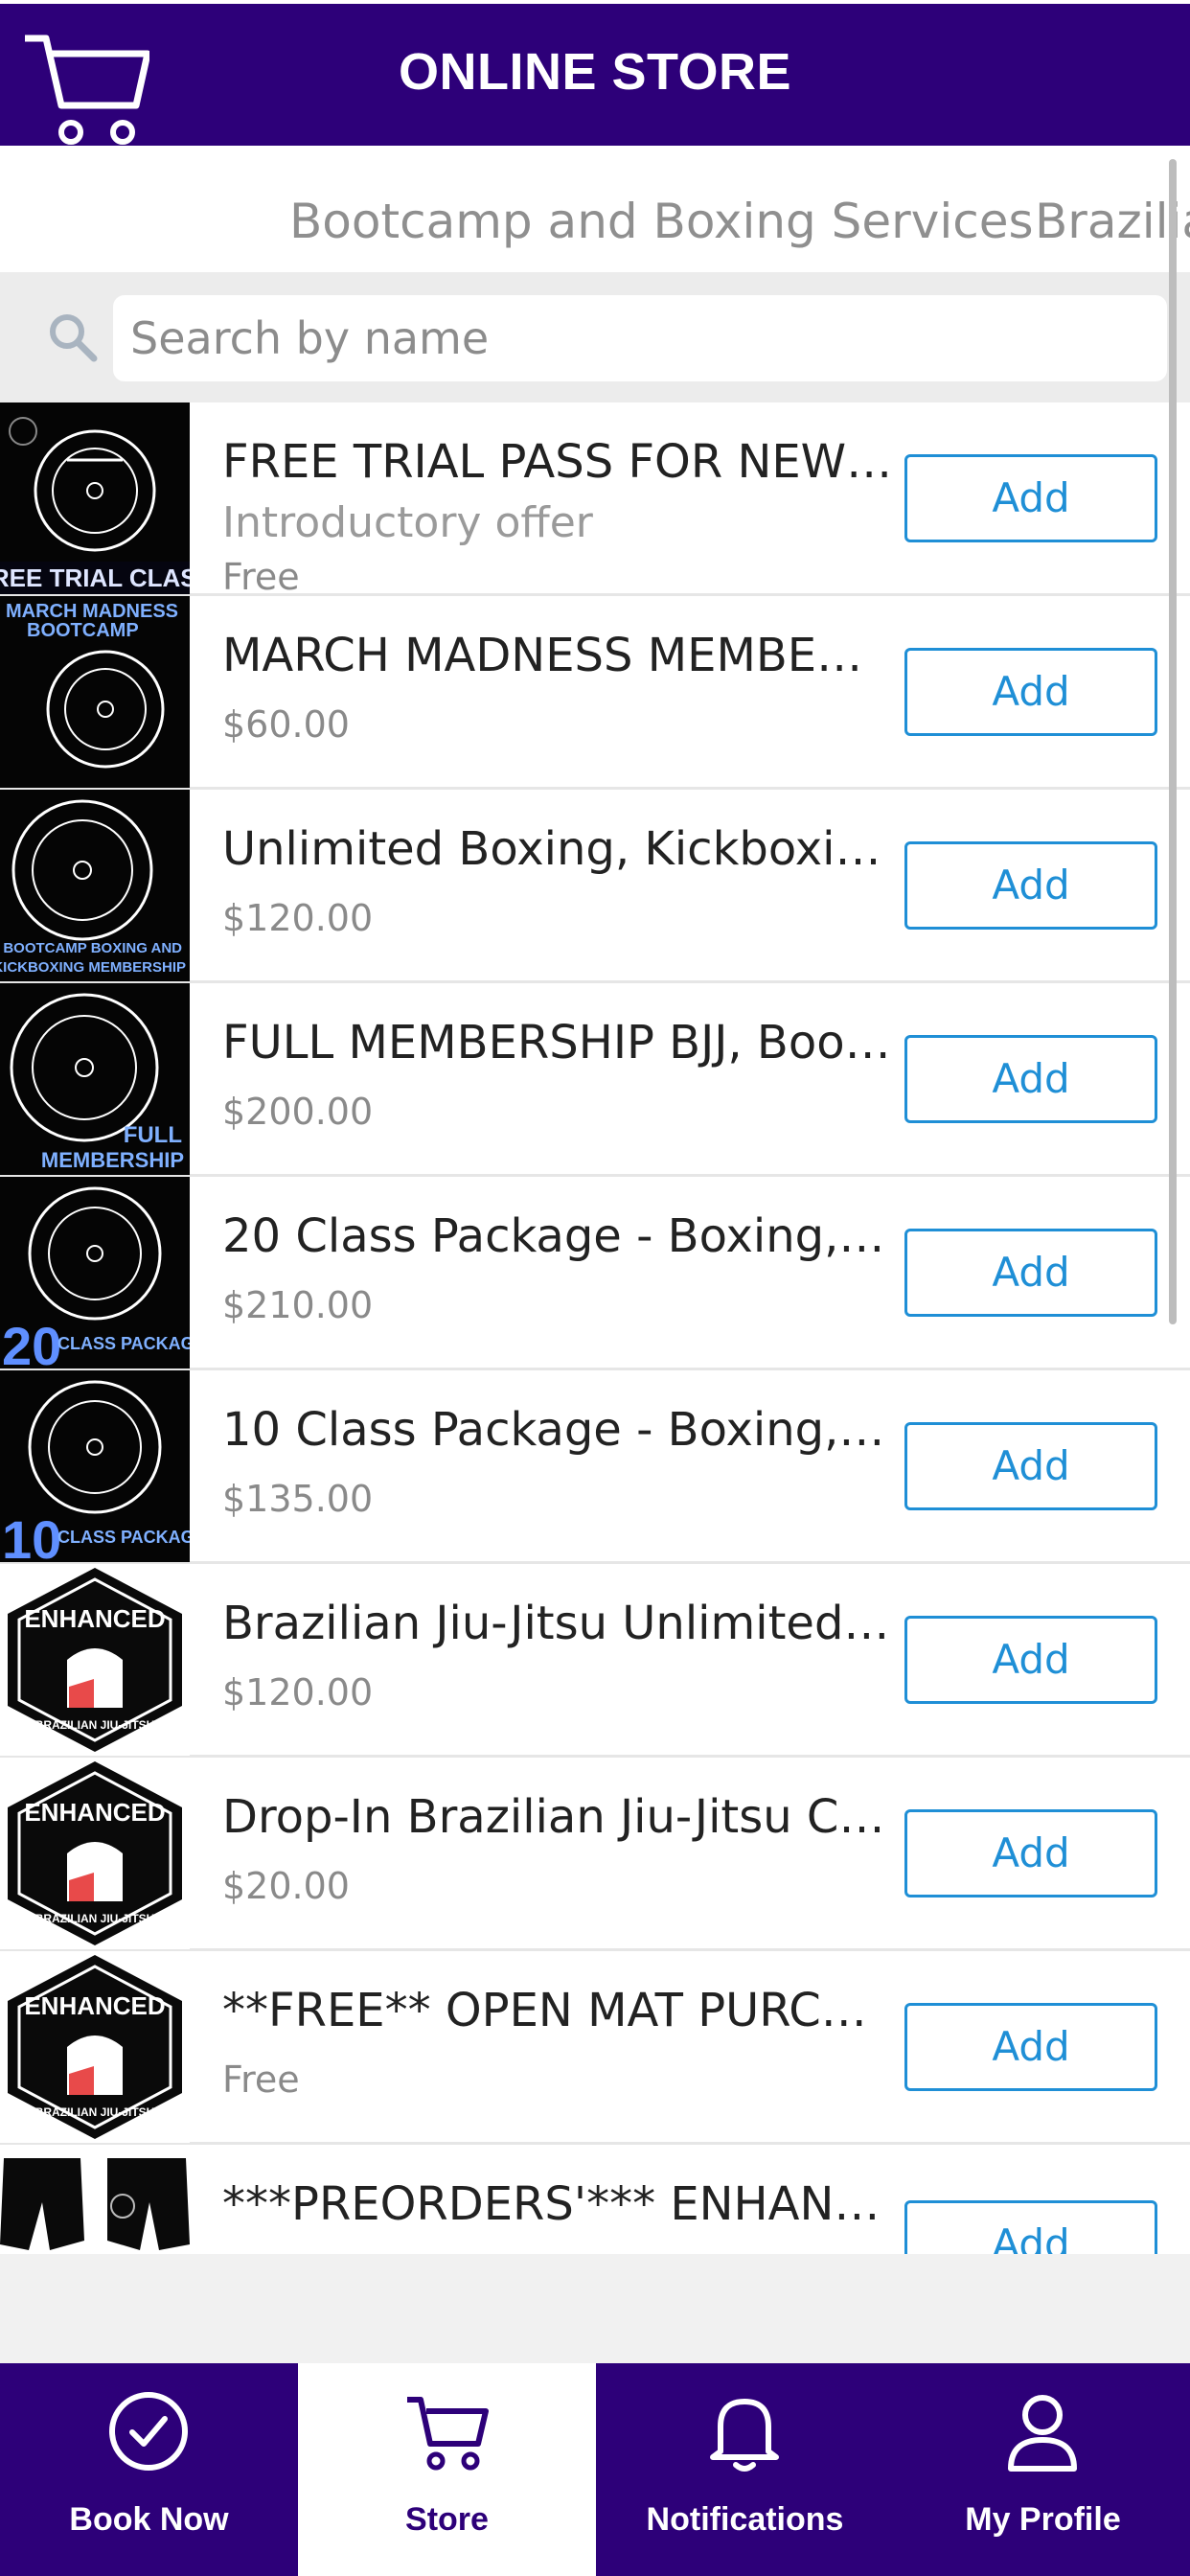  What do you see at coordinates (745, 2435) in the screenshot?
I see `bell-icon` at bounding box center [745, 2435].